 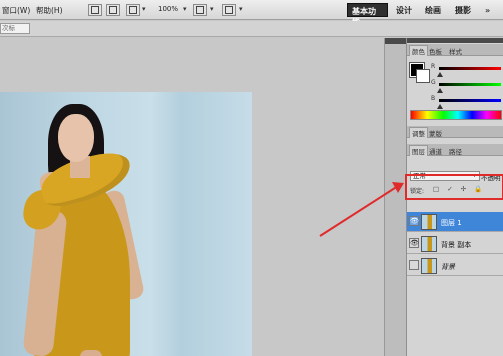 What do you see at coordinates (414, 265) in the screenshot?
I see `eye-icon` at bounding box center [414, 265].